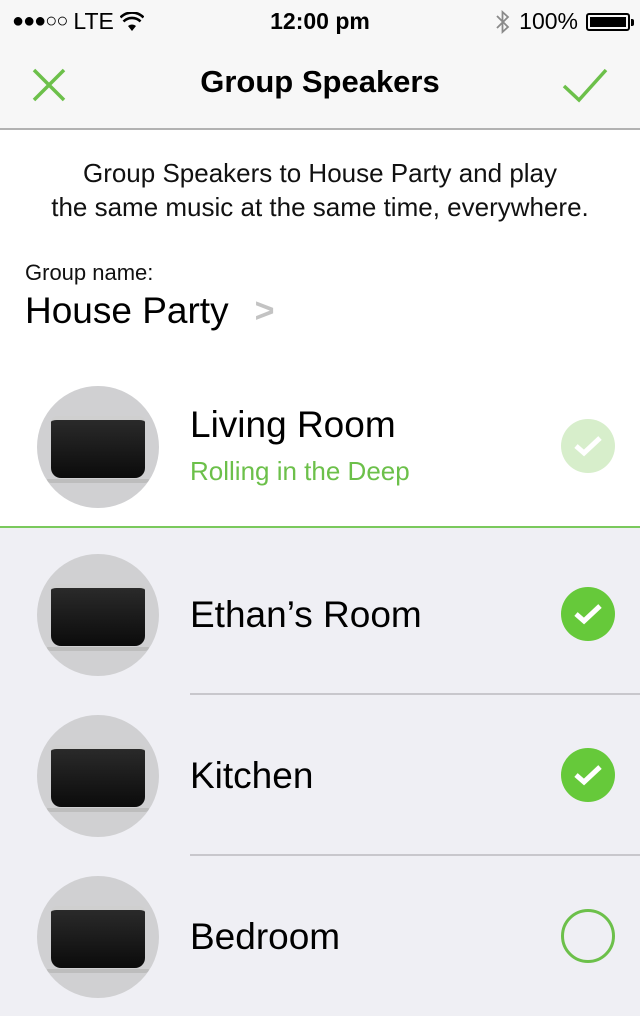 This screenshot has height=1016, width=640. I want to click on navigation-bar: Group Speakers, so click(320, 85).